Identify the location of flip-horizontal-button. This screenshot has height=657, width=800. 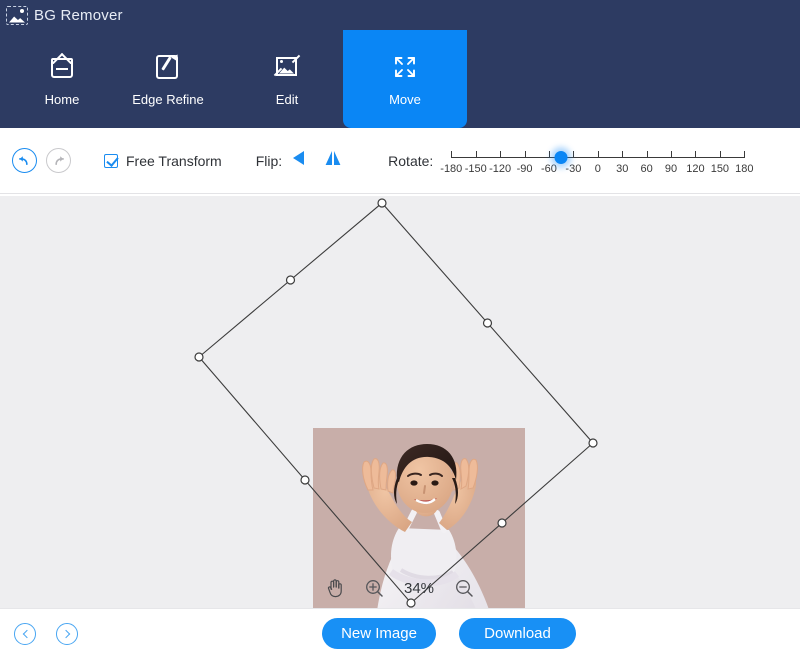
(303, 160).